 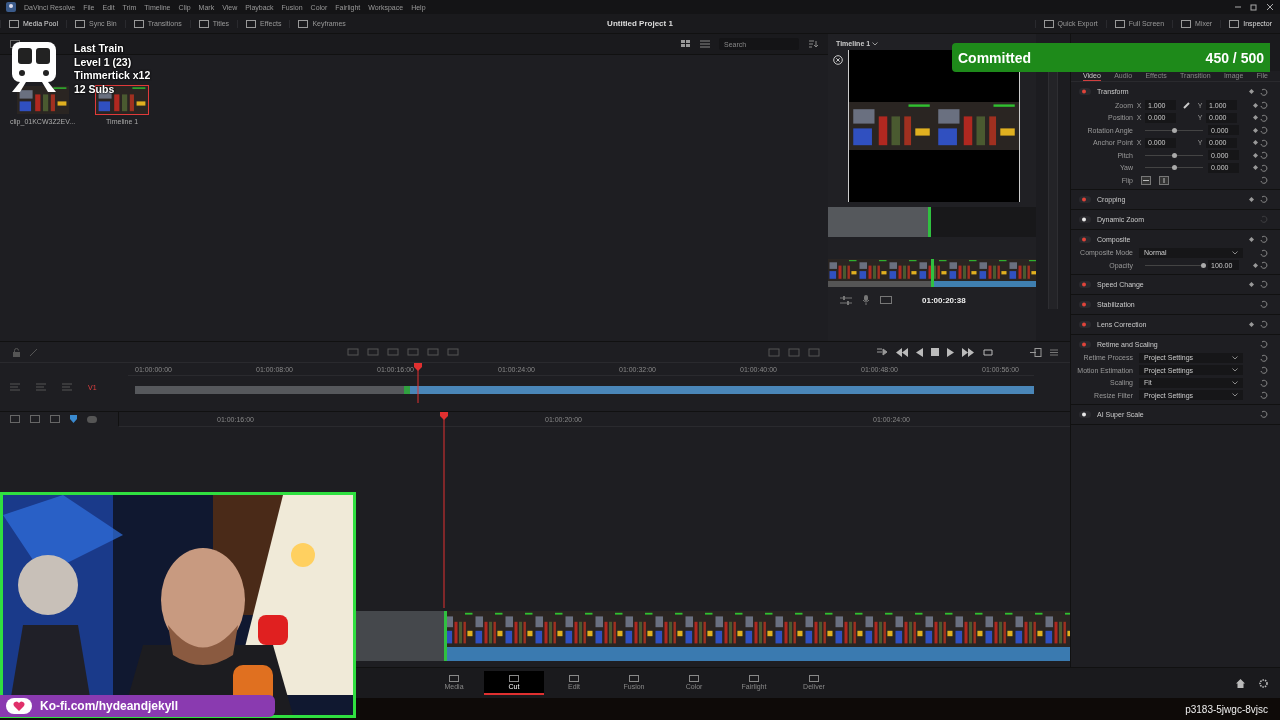 What do you see at coordinates (1263, 683) in the screenshot?
I see `settings-icon` at bounding box center [1263, 683].